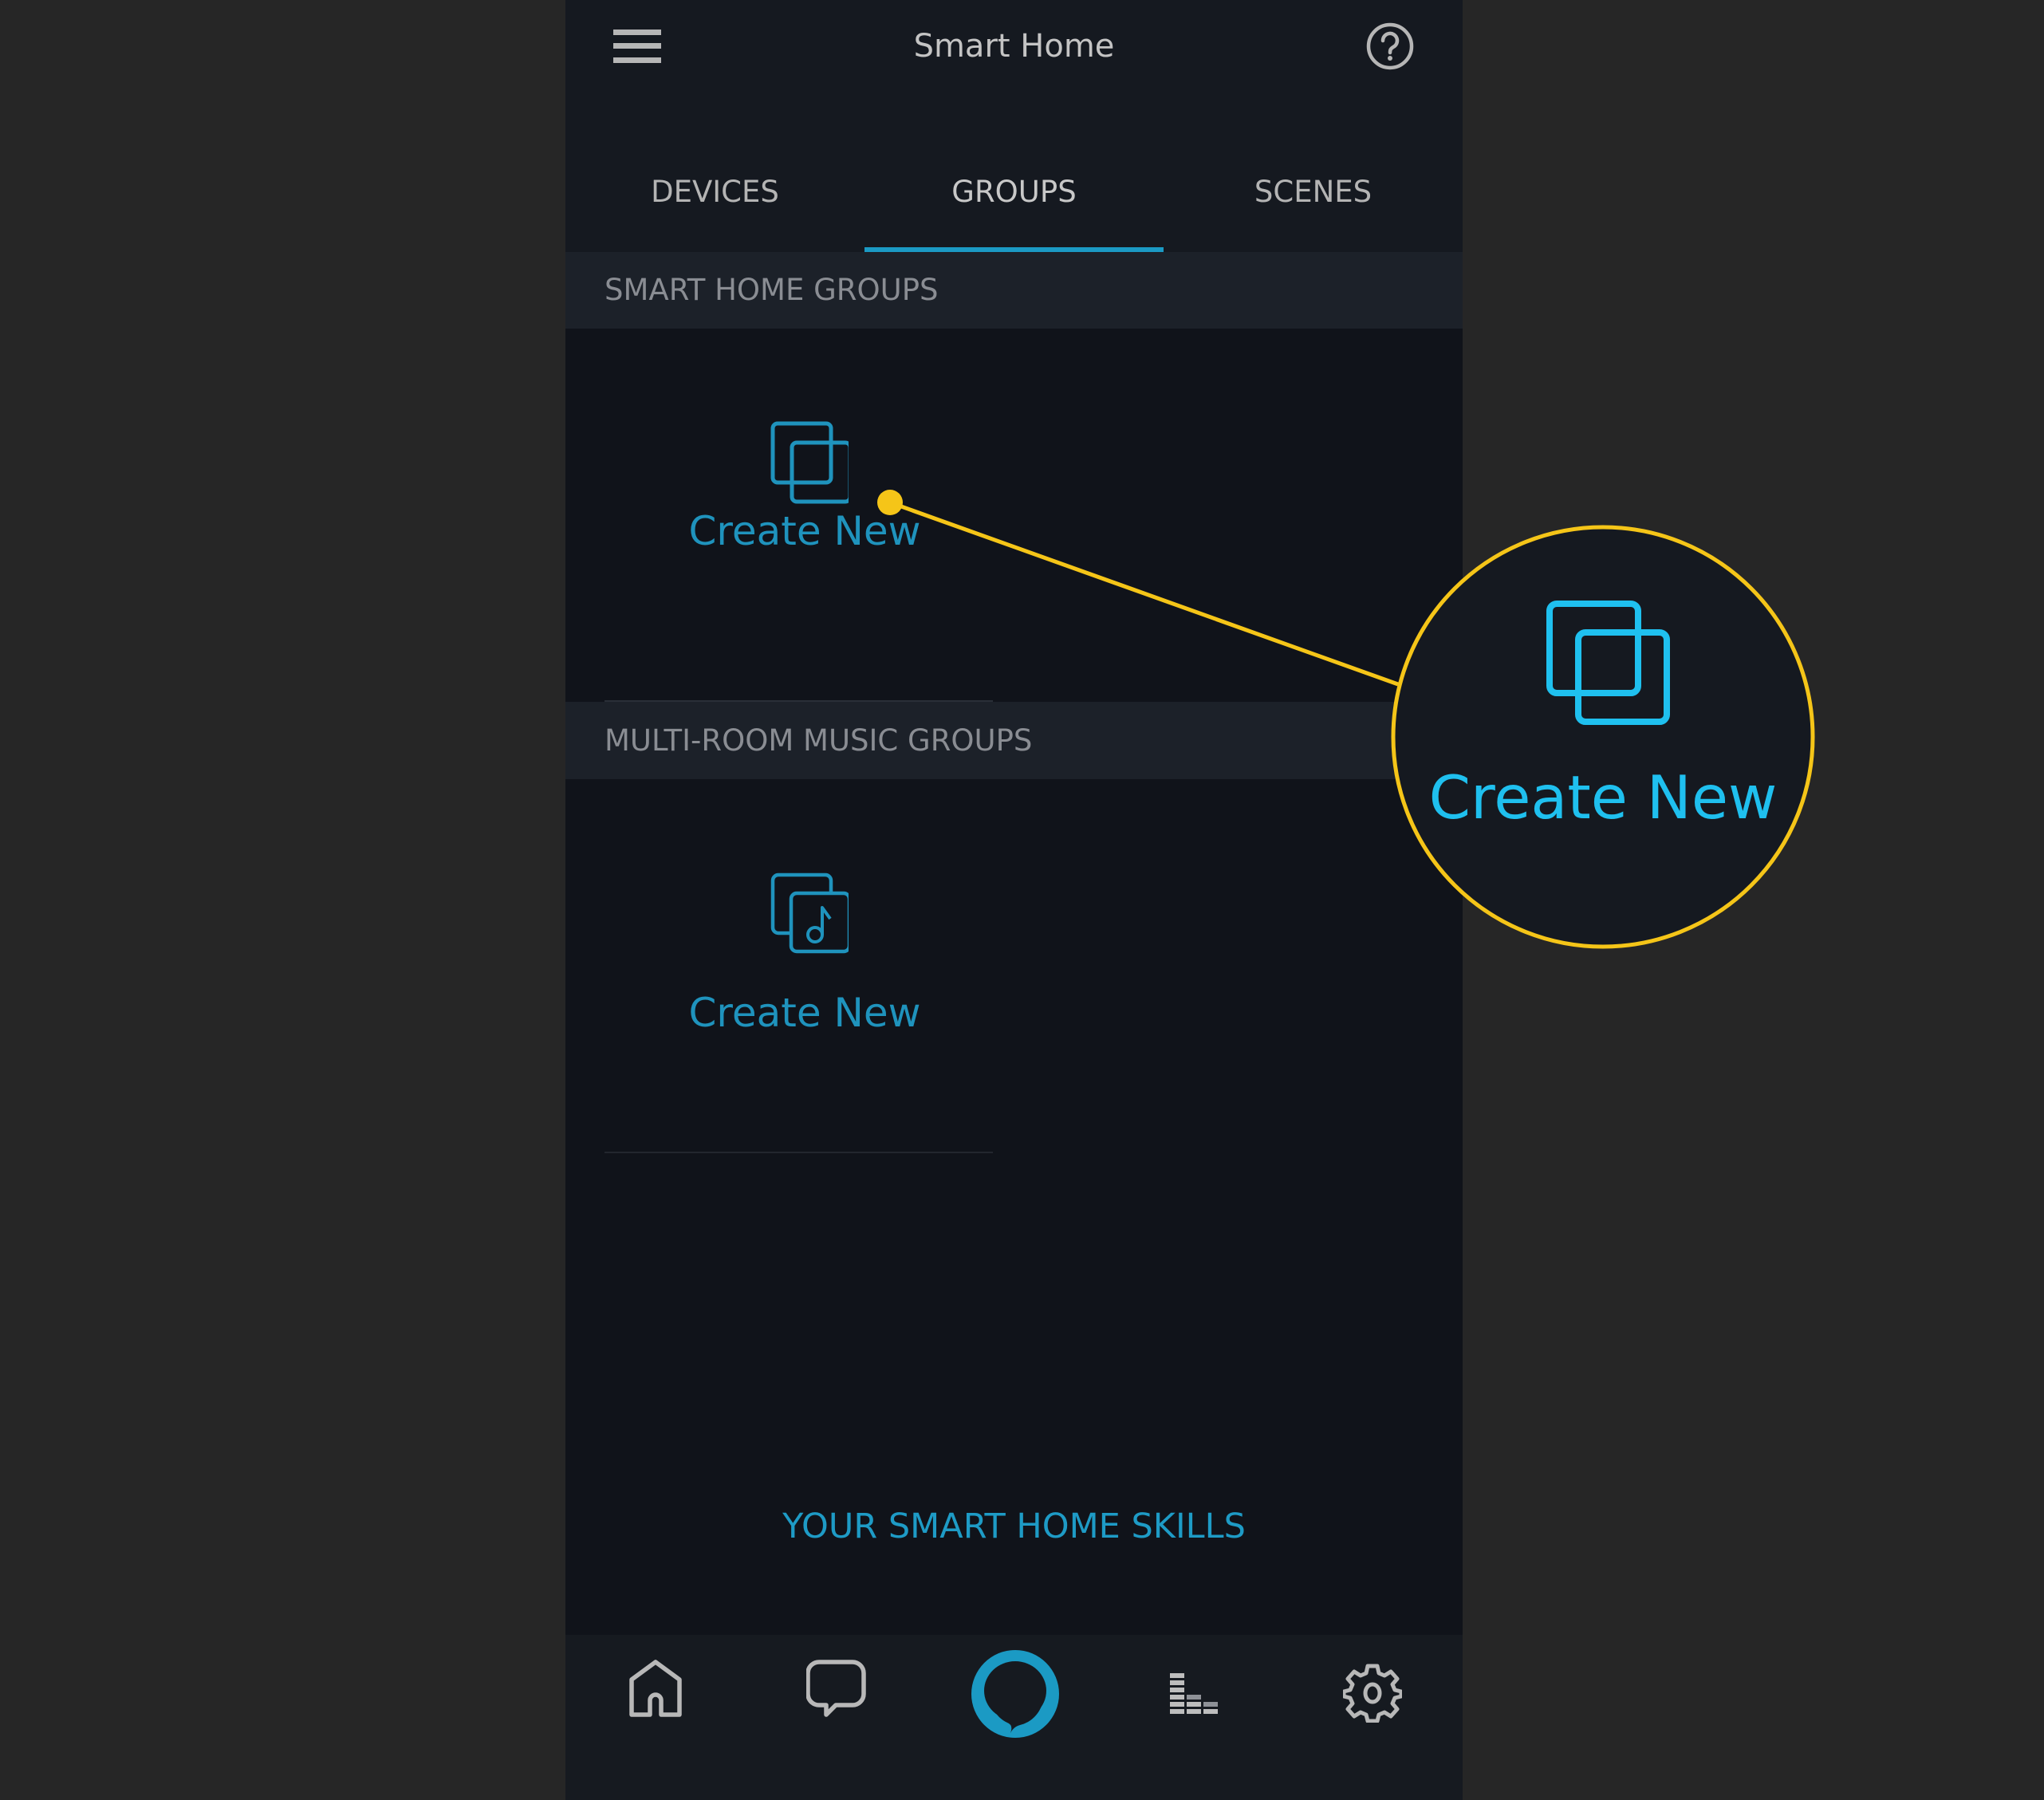  I want to click on tab-scenes: SCENES, so click(1314, 207).